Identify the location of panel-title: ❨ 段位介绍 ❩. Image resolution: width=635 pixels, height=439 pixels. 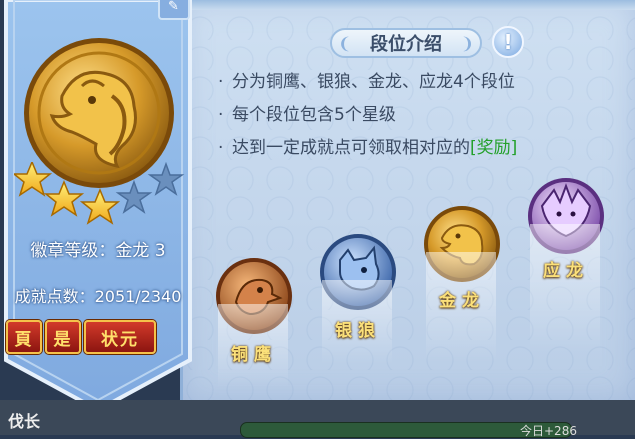
(406, 43).